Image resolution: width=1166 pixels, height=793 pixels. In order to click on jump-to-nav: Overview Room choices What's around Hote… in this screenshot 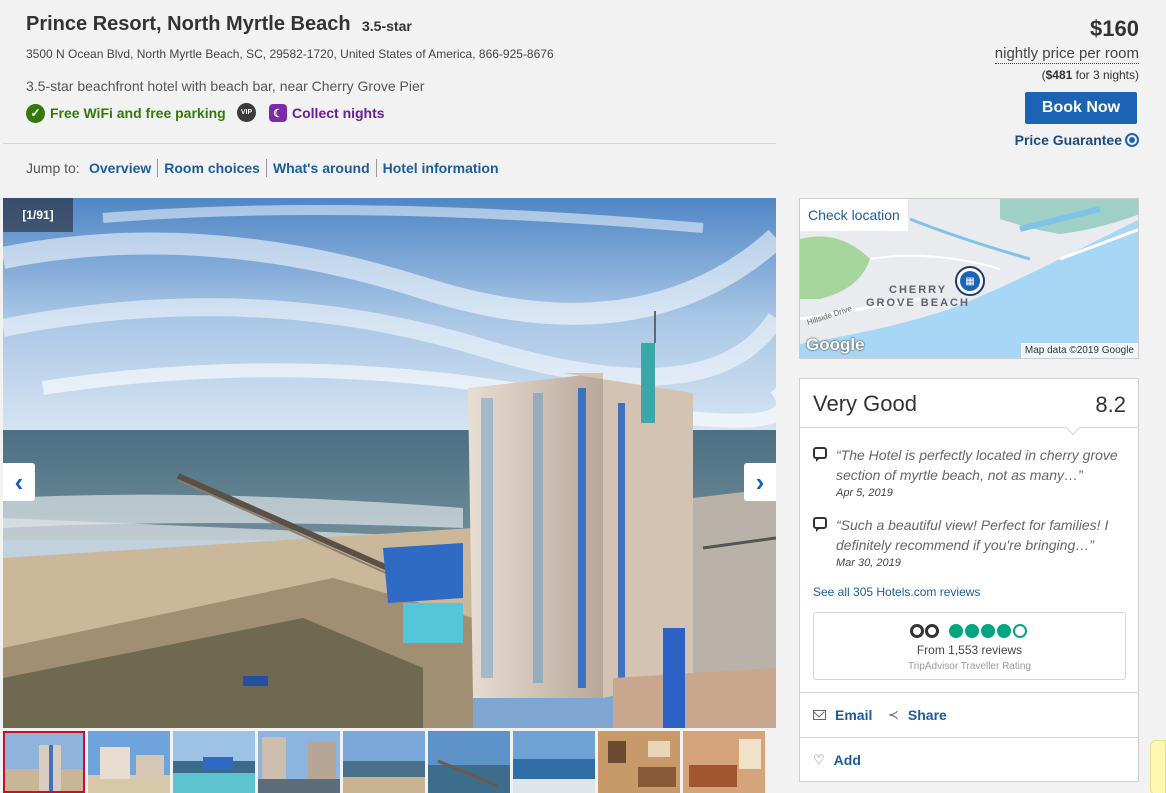, I will do `click(294, 168)`.